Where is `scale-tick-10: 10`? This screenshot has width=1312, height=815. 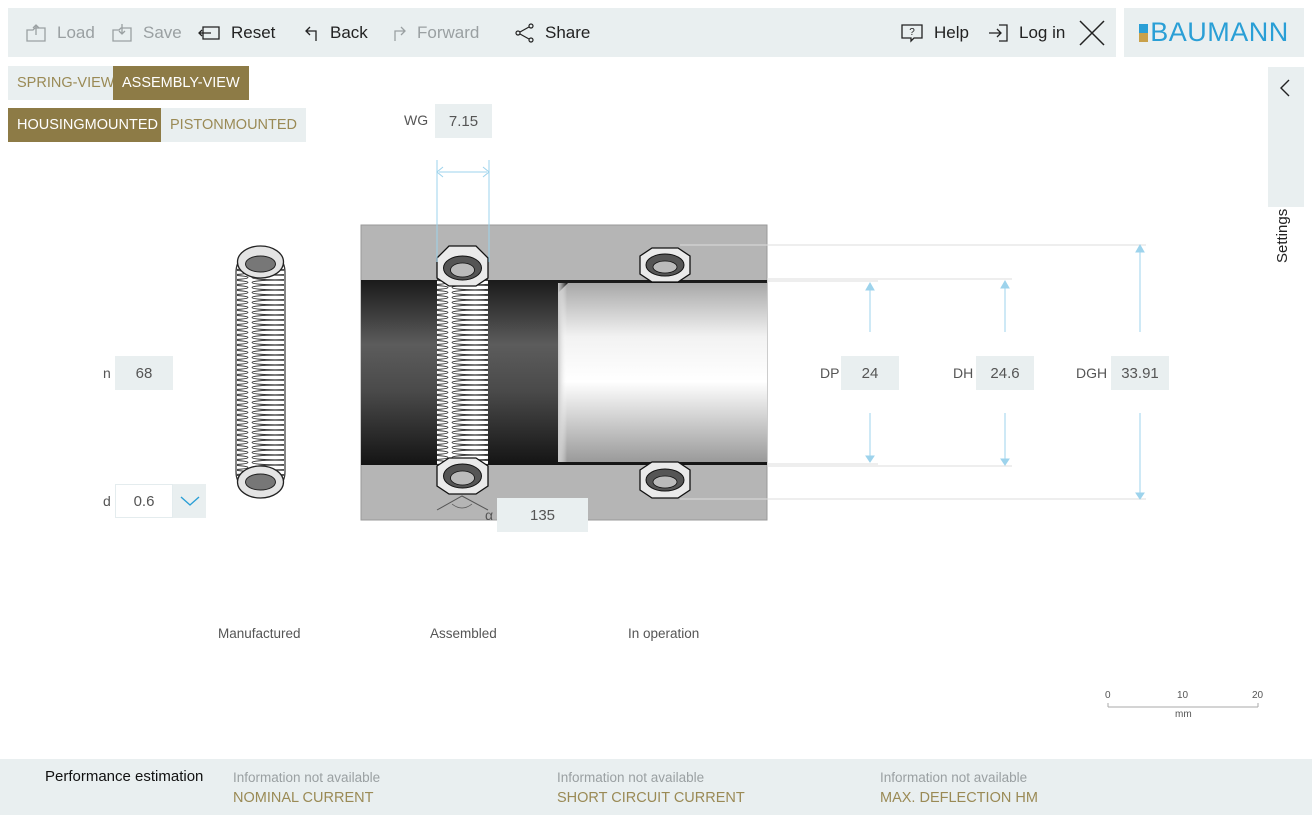 scale-tick-10: 10 is located at coordinates (1183, 695).